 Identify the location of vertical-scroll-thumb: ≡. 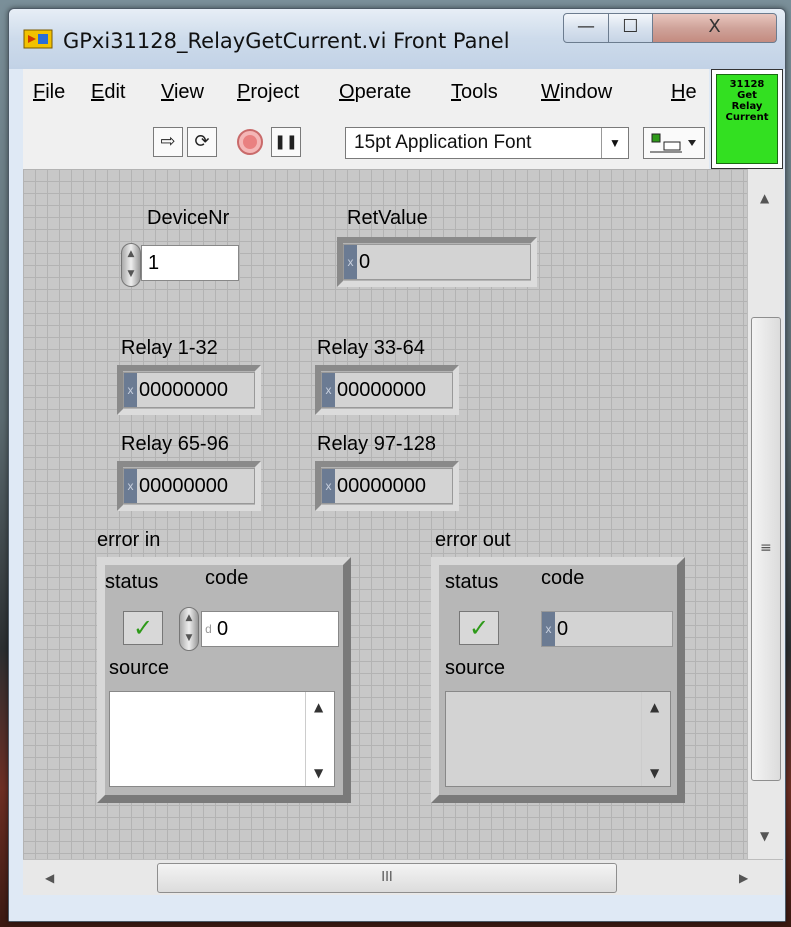
(766, 549).